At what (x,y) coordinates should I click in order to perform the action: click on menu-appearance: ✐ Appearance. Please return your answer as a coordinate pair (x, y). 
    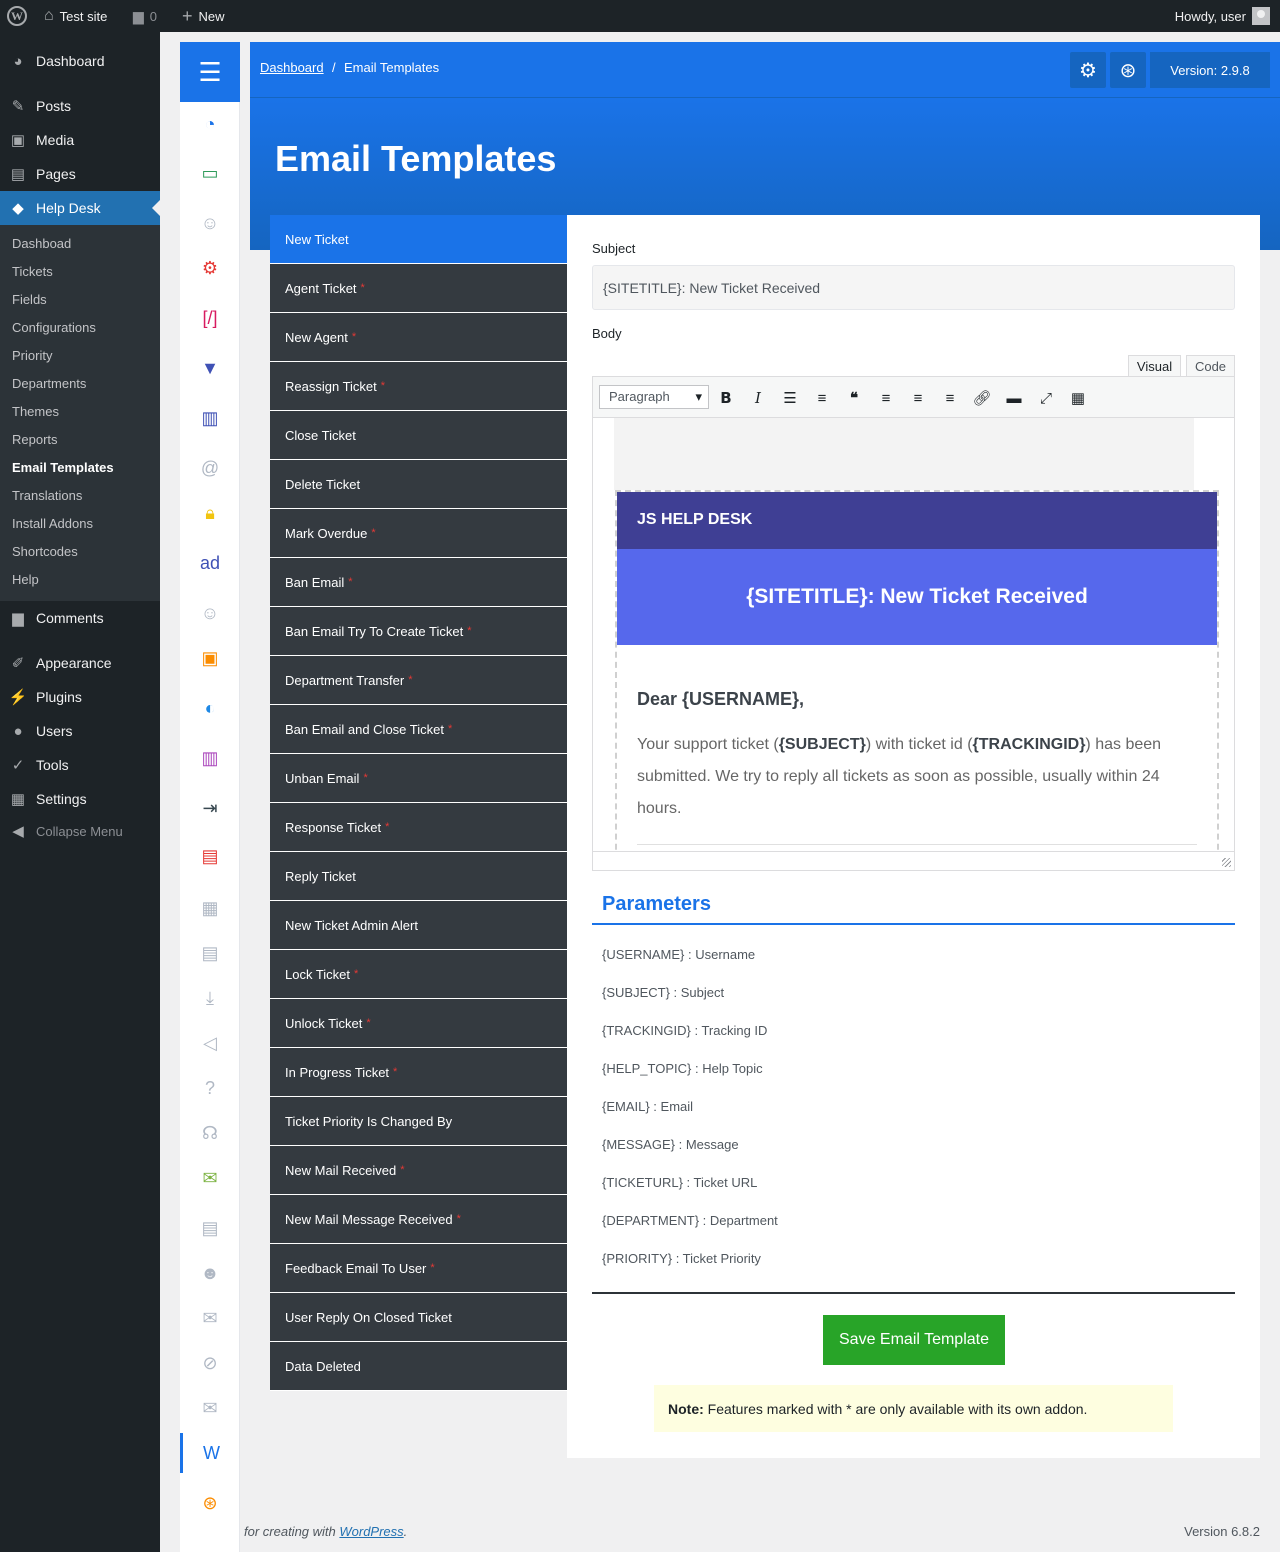
    Looking at the image, I should click on (80, 663).